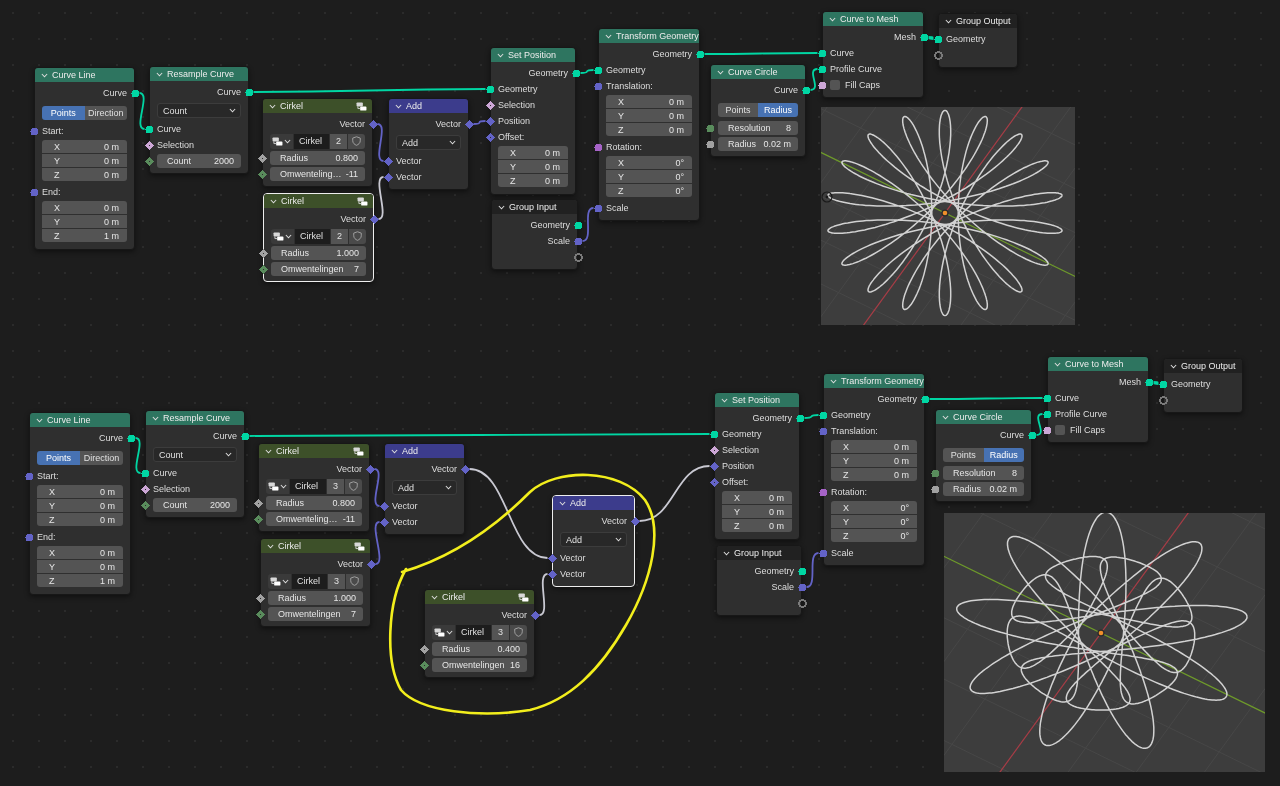  Describe the element at coordinates (315, 582) in the screenshot. I see `node-card: Cirkel Vector Cirkel 3 Radius 1.000 Omwentelingen 7` at that location.